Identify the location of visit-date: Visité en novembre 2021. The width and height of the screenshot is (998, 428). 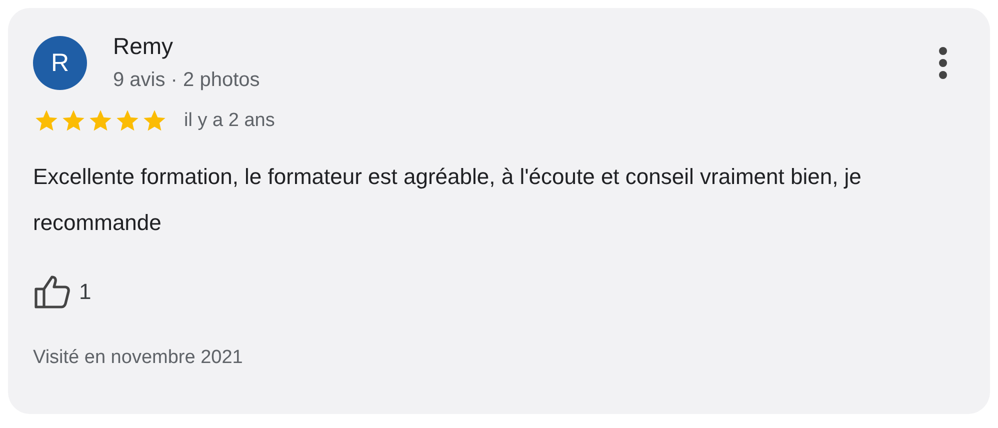
(138, 358).